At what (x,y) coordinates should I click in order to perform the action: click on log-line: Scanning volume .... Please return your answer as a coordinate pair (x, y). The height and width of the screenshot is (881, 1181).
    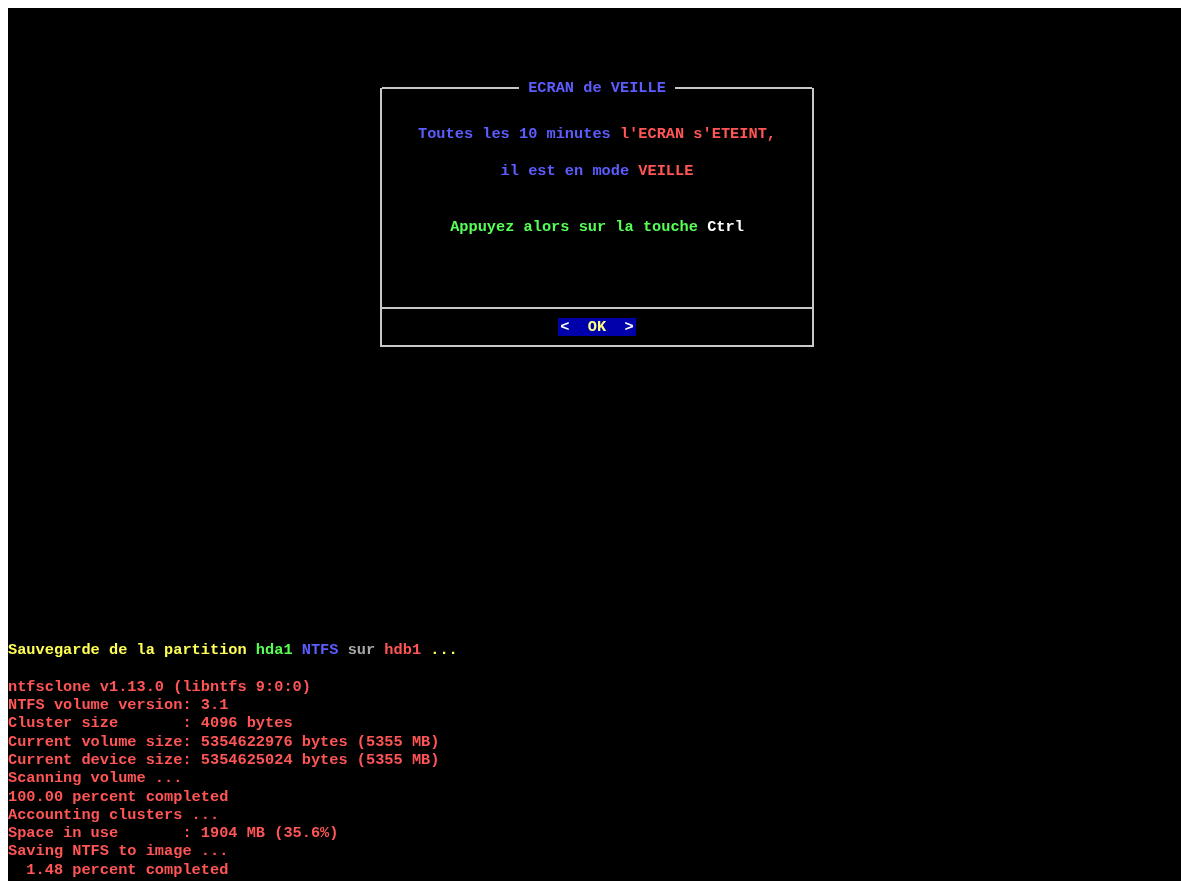
    Looking at the image, I should click on (96, 778).